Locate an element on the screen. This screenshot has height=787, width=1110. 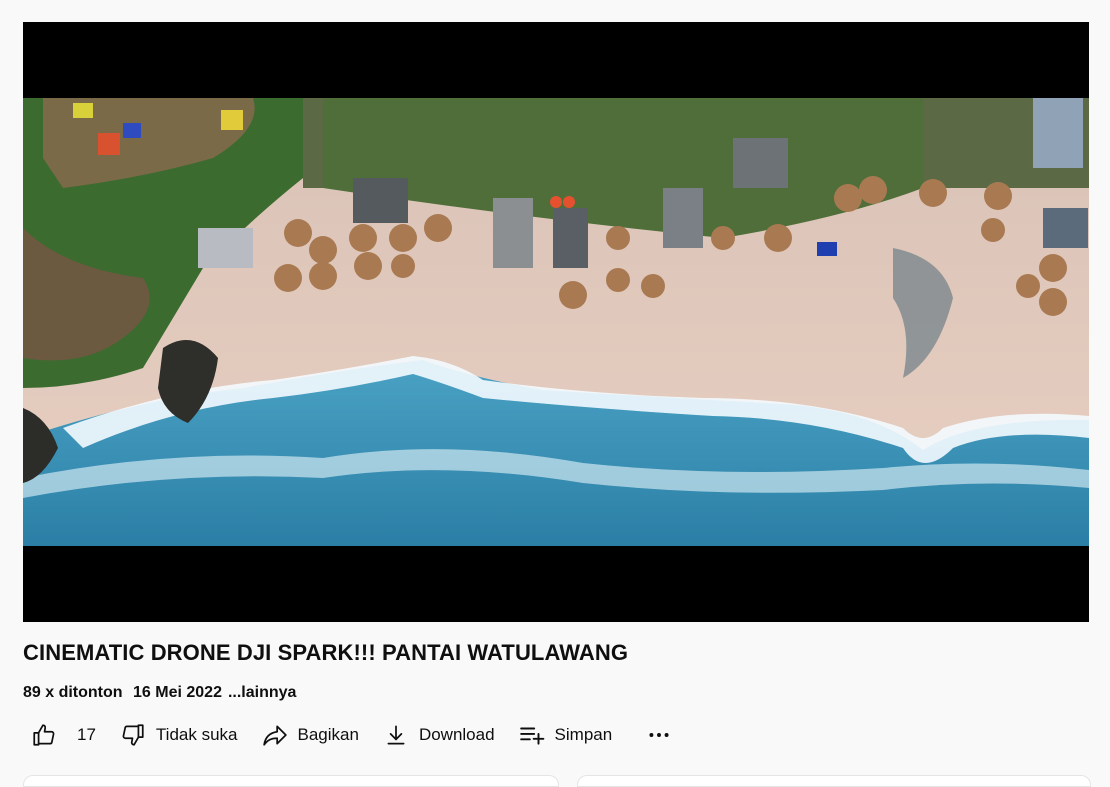
video-meta: 89 x ditonton 16 Mei 2022 ...lainnya is located at coordinates (162, 693).